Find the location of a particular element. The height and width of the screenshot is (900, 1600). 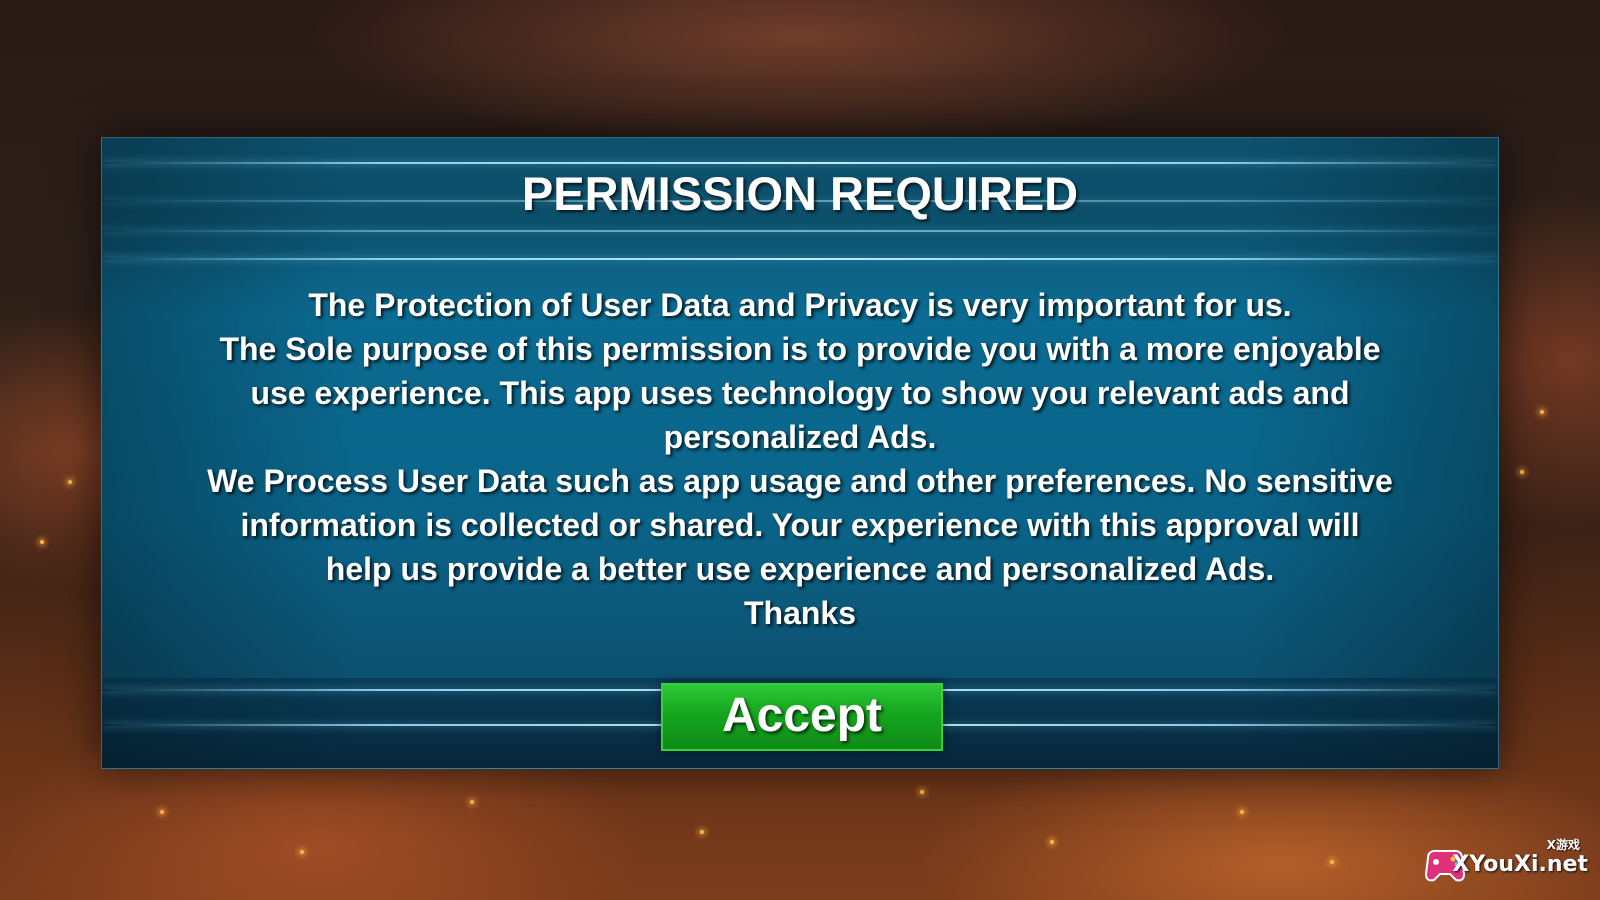

watermark-subtitle: X游戏 is located at coordinates (1563, 845).